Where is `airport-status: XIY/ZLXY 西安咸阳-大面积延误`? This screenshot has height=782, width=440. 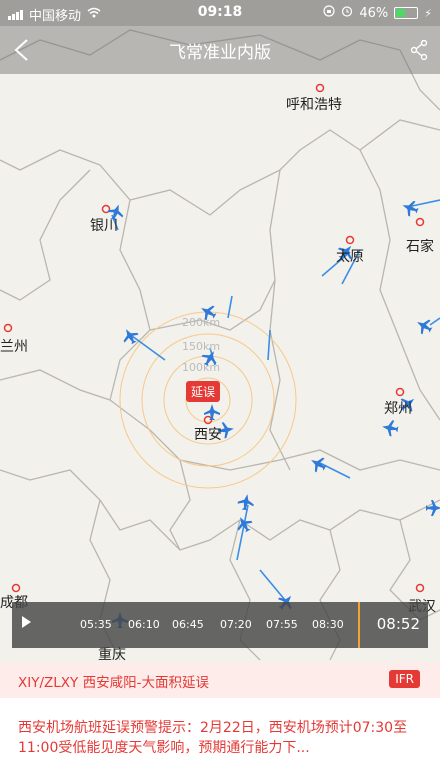 airport-status: XIY/ZLXY 西安咸阳-大面积延误 is located at coordinates (113, 683).